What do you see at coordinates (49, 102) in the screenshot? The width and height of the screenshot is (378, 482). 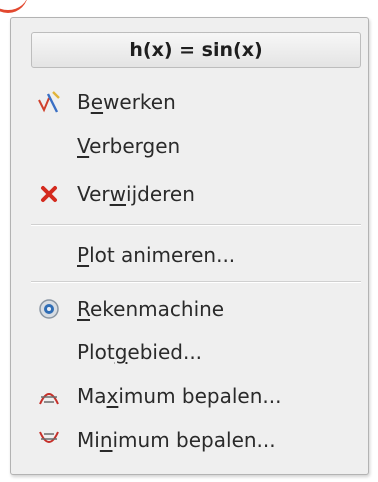 I see `edit-plot-icon` at bounding box center [49, 102].